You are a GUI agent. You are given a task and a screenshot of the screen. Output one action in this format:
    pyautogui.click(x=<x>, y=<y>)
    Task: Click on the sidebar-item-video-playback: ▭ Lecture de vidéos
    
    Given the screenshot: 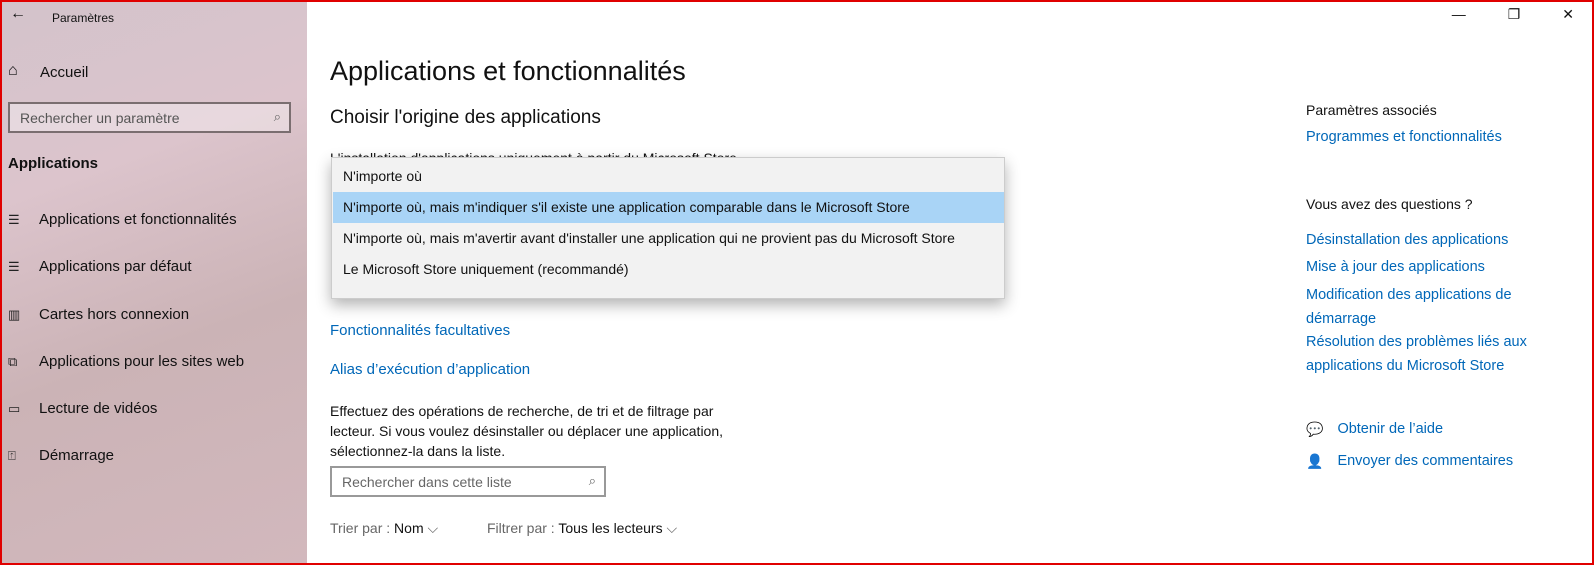 What is the action you would take?
    pyautogui.click(x=82, y=408)
    